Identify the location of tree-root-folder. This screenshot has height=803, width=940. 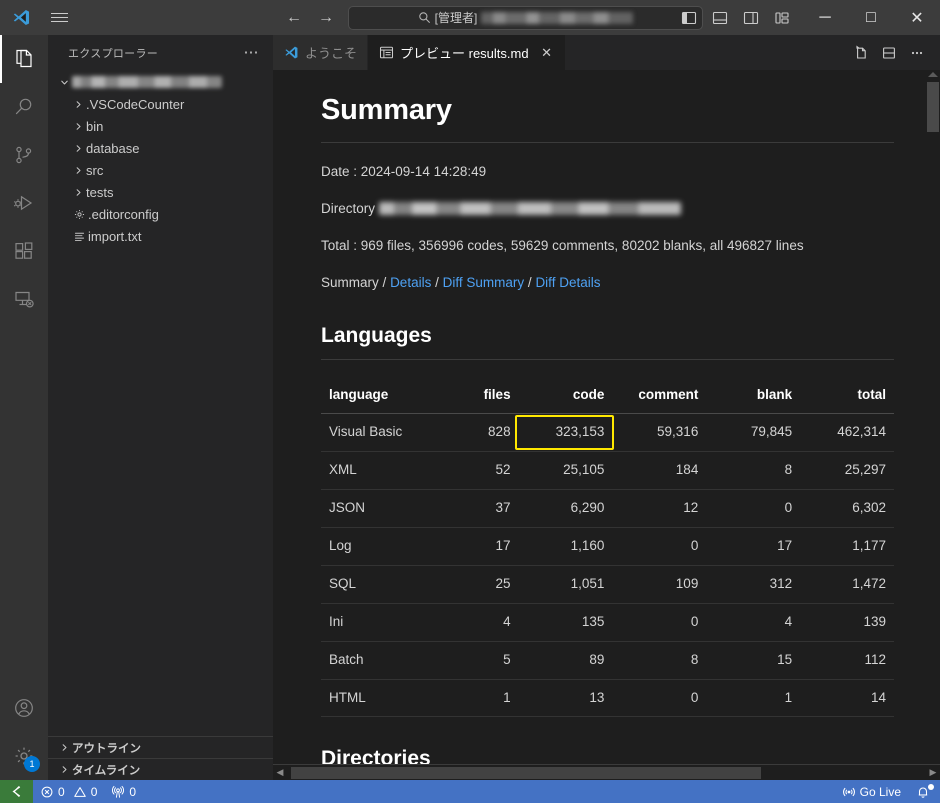
(160, 82).